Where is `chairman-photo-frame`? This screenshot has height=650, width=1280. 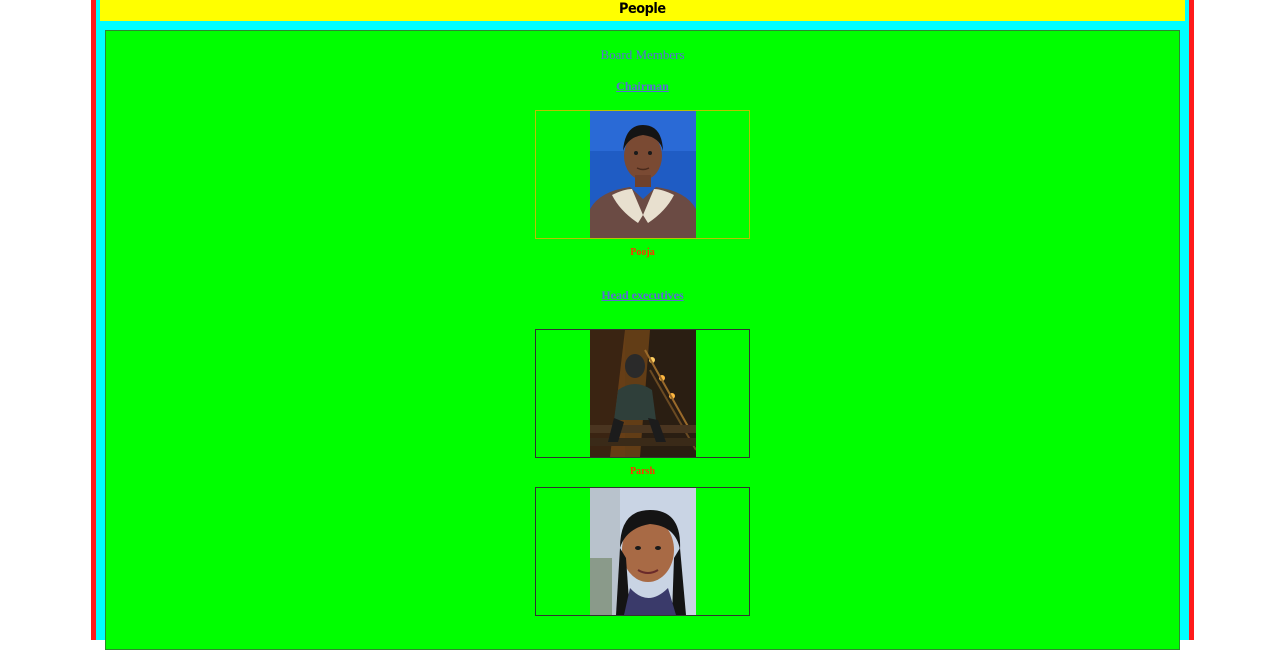 chairman-photo-frame is located at coordinates (642, 174).